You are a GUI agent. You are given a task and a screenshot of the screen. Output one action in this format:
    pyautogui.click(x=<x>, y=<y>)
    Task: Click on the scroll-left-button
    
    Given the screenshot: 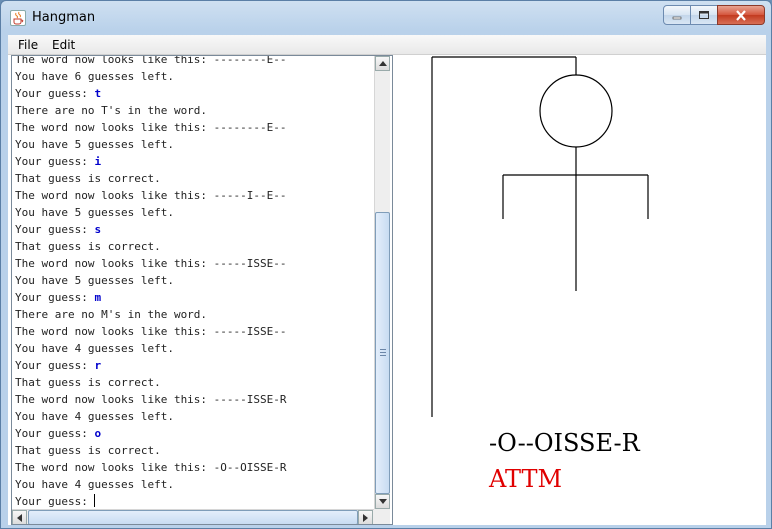 What is the action you would take?
    pyautogui.click(x=19, y=517)
    